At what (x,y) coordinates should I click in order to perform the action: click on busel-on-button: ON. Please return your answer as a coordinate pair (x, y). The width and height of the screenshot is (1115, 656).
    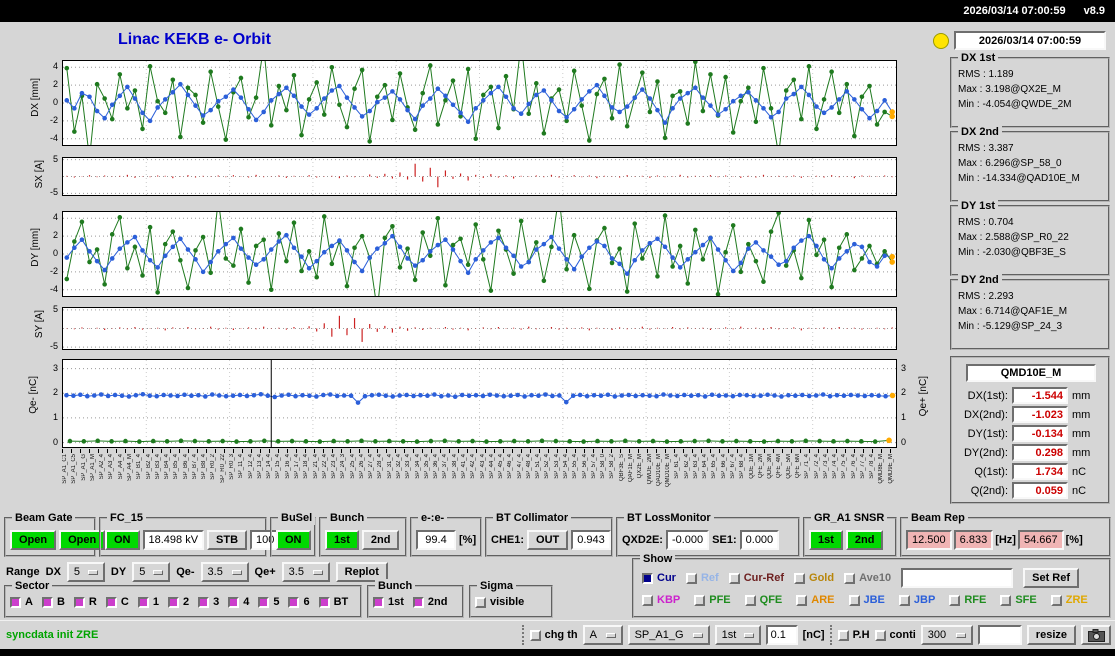
    Looking at the image, I should click on (293, 540).